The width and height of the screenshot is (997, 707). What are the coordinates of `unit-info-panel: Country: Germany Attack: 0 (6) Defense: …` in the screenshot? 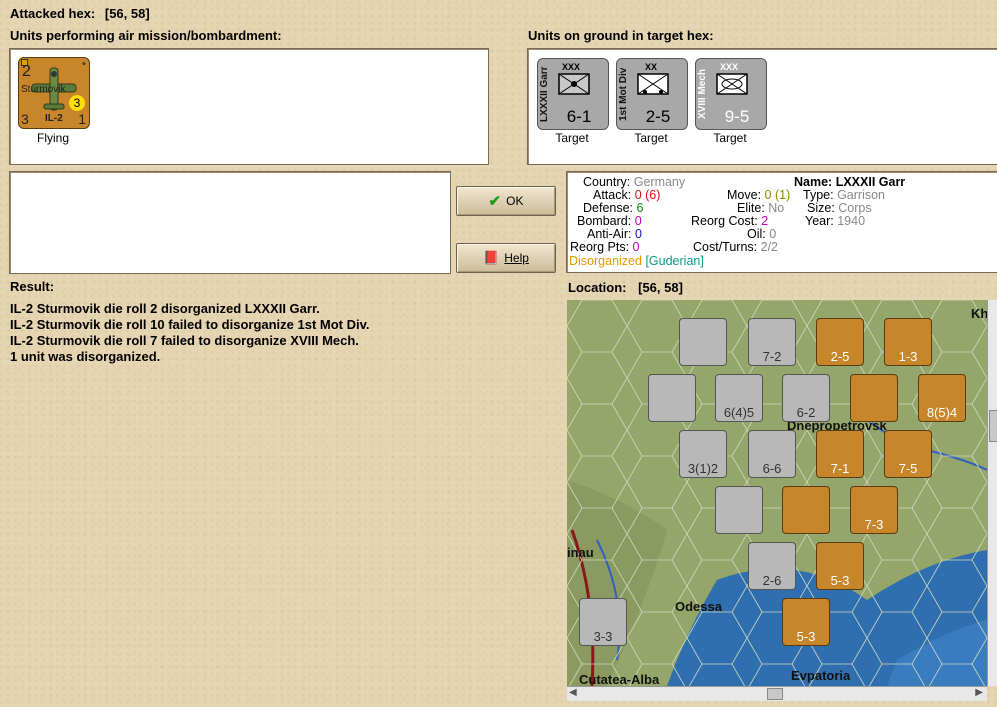 It's located at (781, 222).